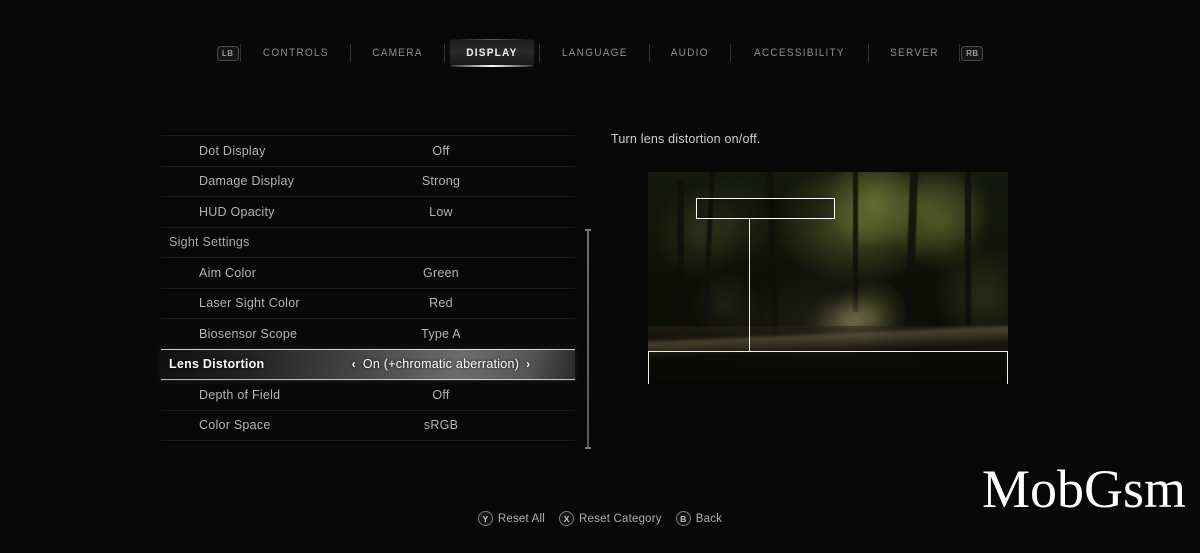  What do you see at coordinates (368, 395) in the screenshot?
I see `setting-row-depth-of-field: Depth of Field Off` at bounding box center [368, 395].